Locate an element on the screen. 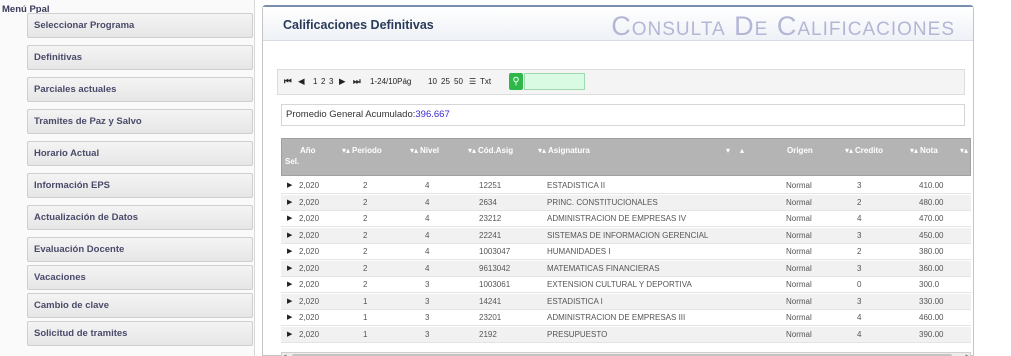 This screenshot has height=356, width=1011. search-button: ⚲ is located at coordinates (516, 81).